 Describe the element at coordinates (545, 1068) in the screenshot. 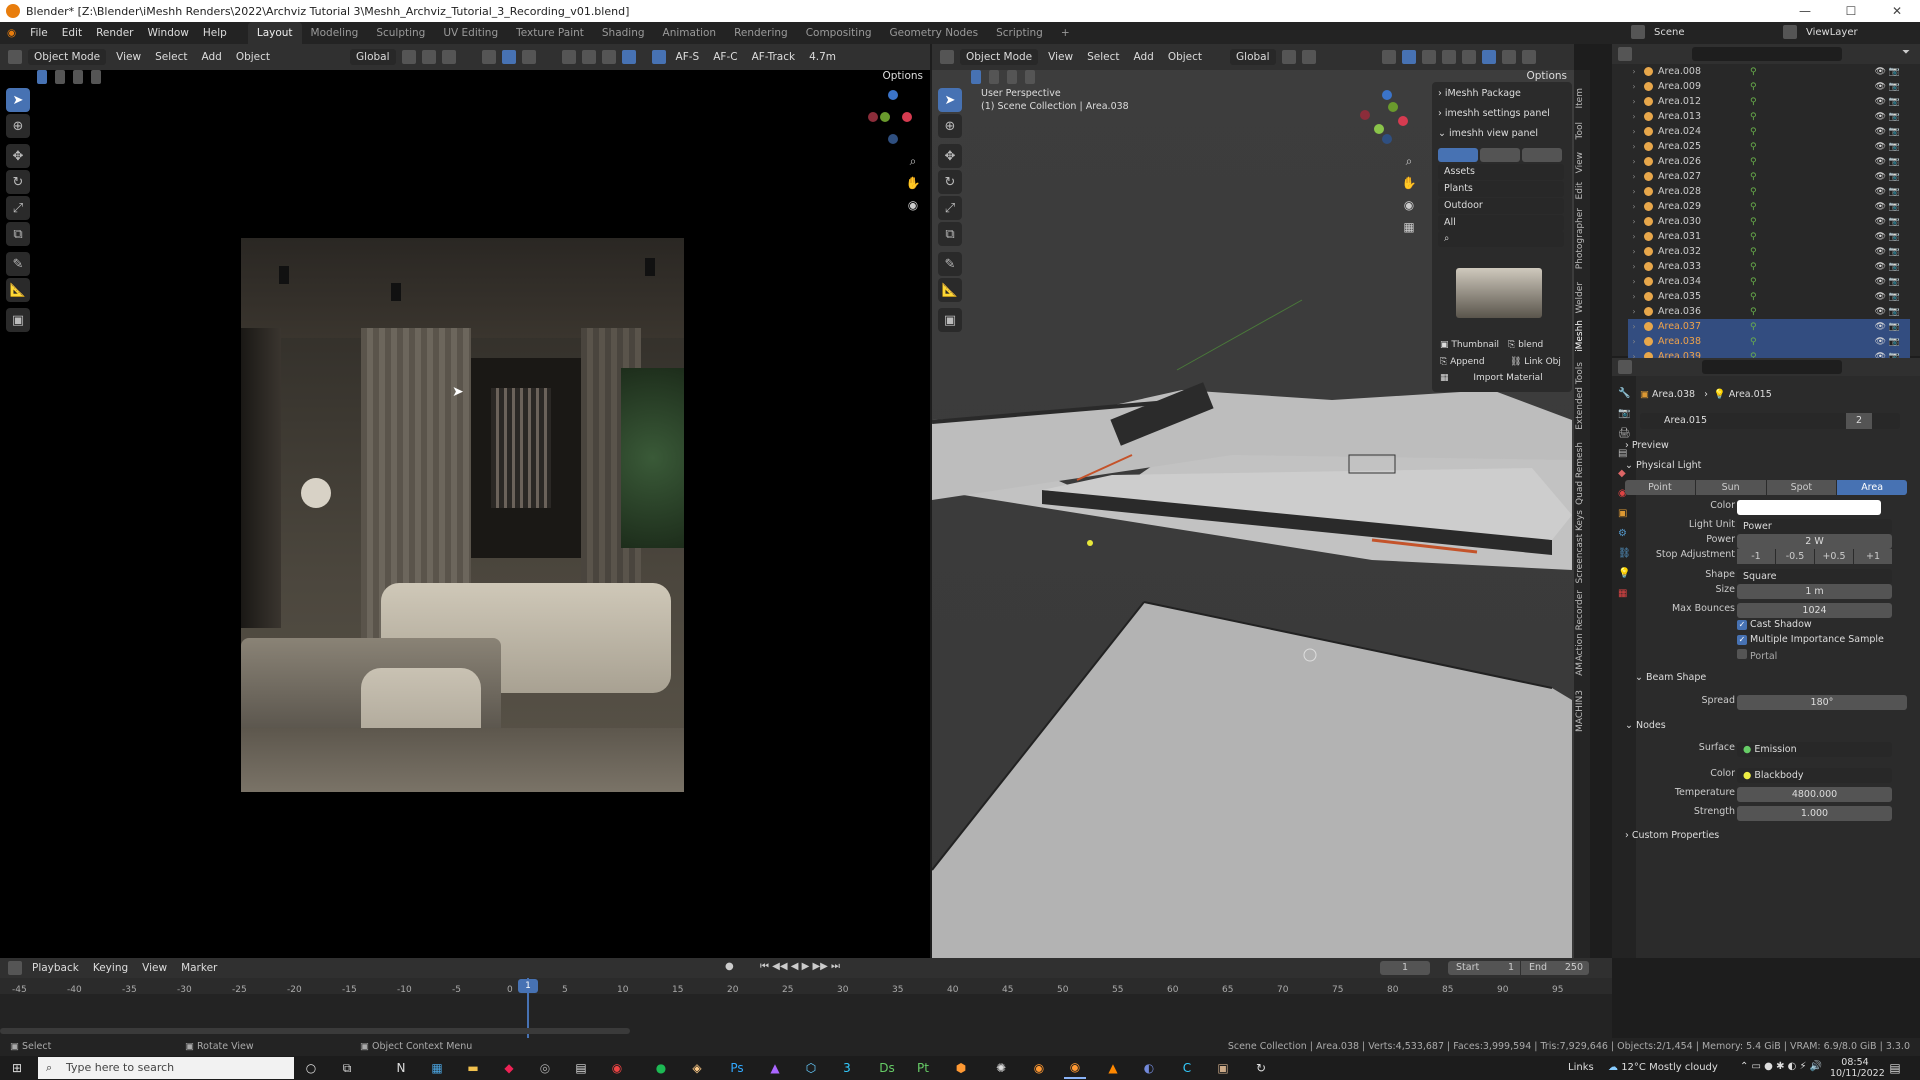

I see `app-icon-4: ◎` at that location.